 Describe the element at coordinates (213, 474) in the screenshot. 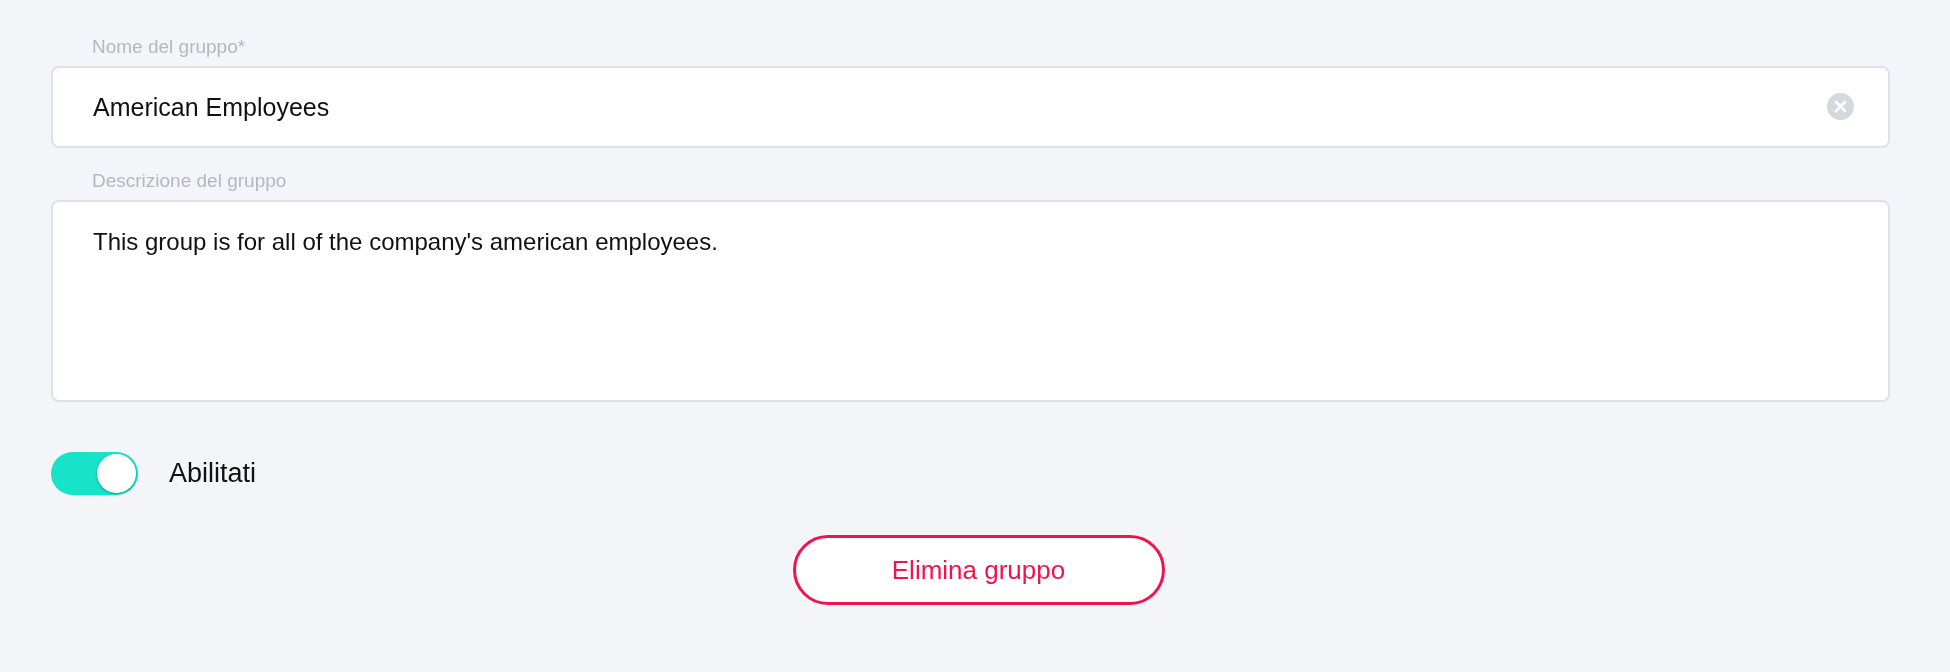

I see `toggle-label: Abilitati` at that location.